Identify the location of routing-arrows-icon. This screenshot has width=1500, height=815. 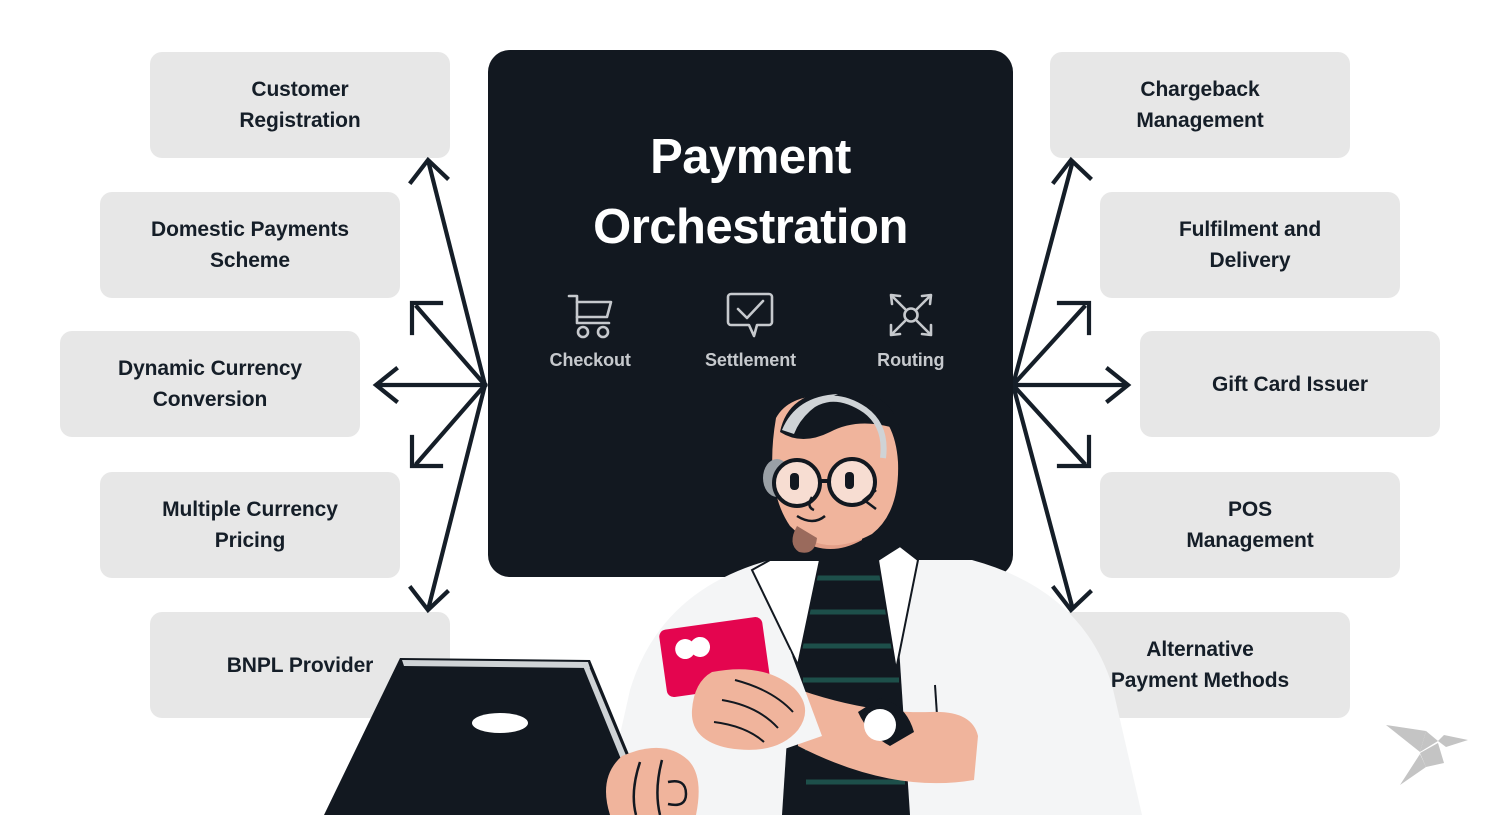
(911, 314).